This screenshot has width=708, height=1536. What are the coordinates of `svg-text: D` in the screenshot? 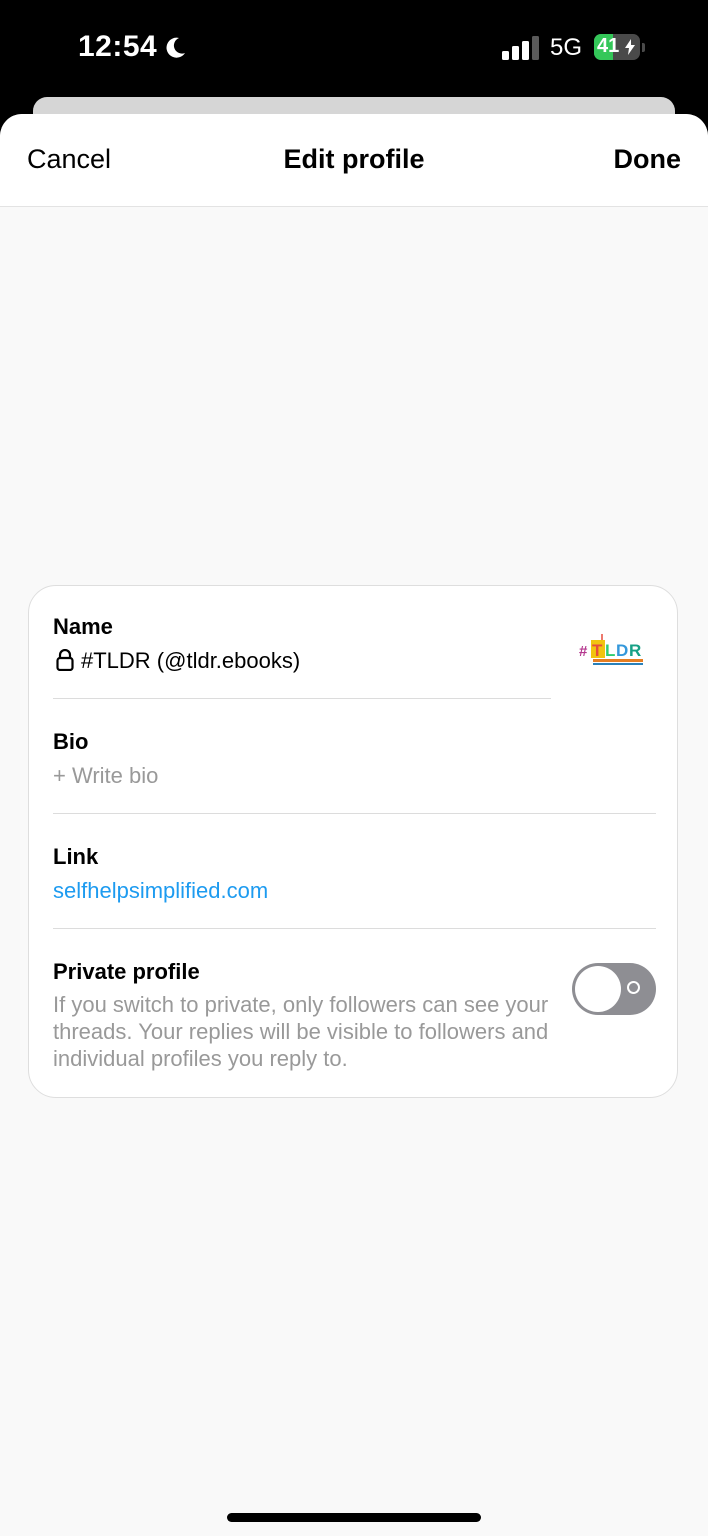 It's located at (622, 650).